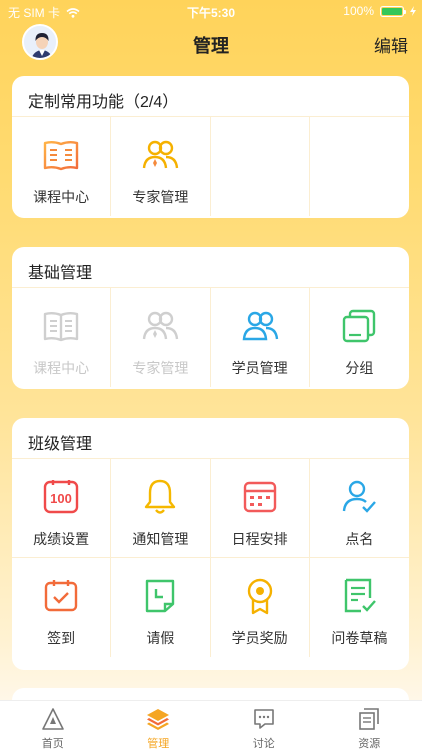 Image resolution: width=422 pixels, height=750 pixels. What do you see at coordinates (60, 444) in the screenshot?
I see `section-title: 班级管理` at bounding box center [60, 444].